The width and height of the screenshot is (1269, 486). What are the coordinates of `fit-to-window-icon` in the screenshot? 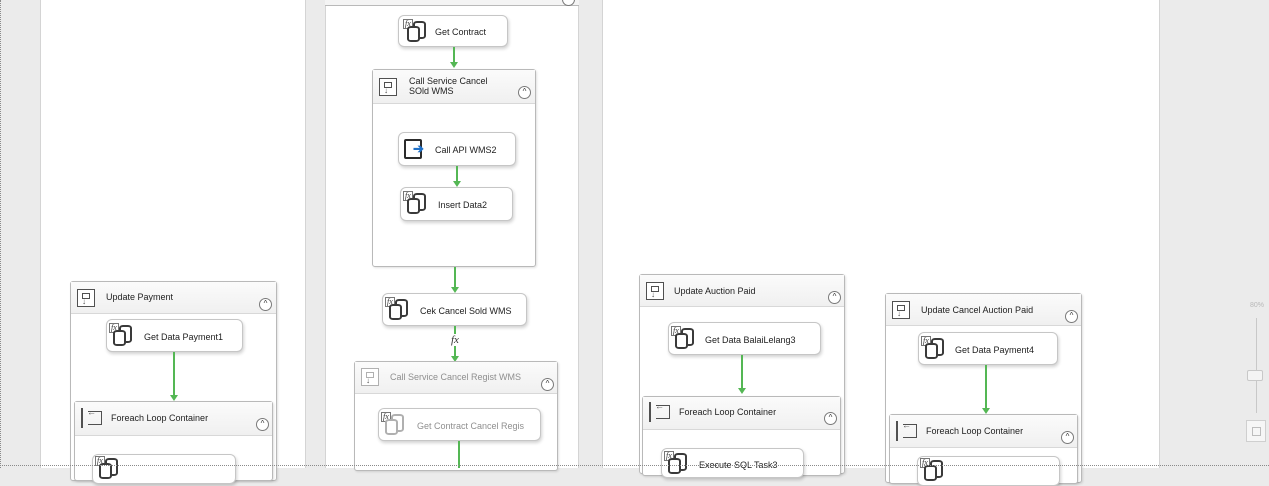 It's located at (1256, 431).